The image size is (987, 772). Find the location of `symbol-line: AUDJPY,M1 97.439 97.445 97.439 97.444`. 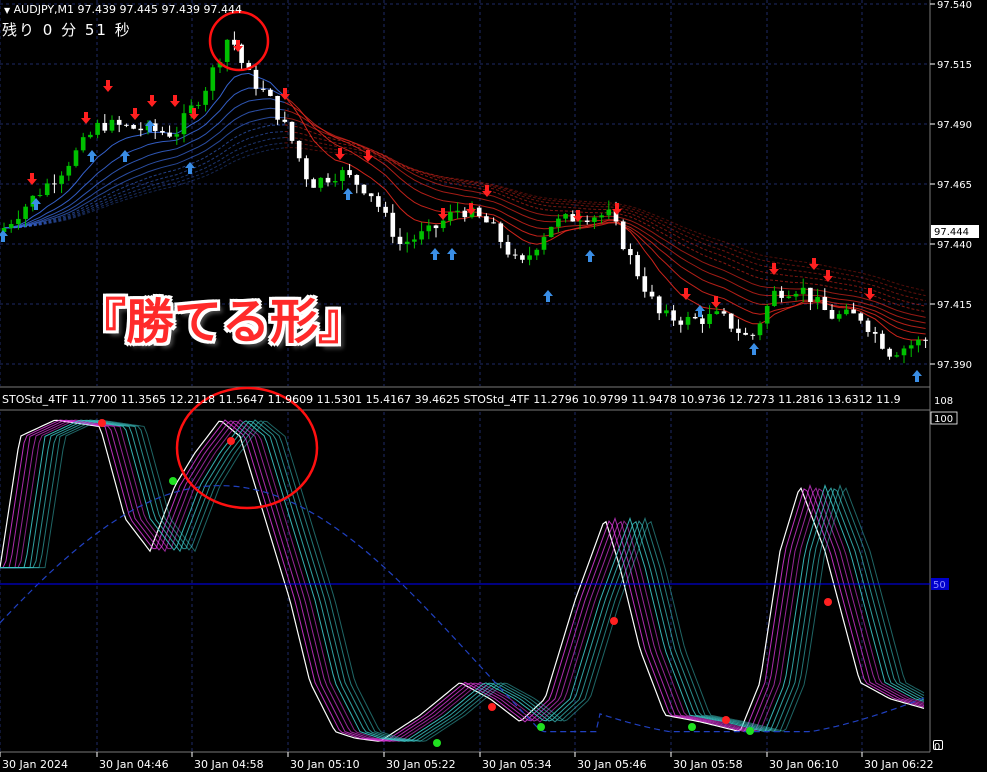

symbol-line: AUDJPY,M1 97.439 97.445 97.439 97.444 is located at coordinates (127, 9).